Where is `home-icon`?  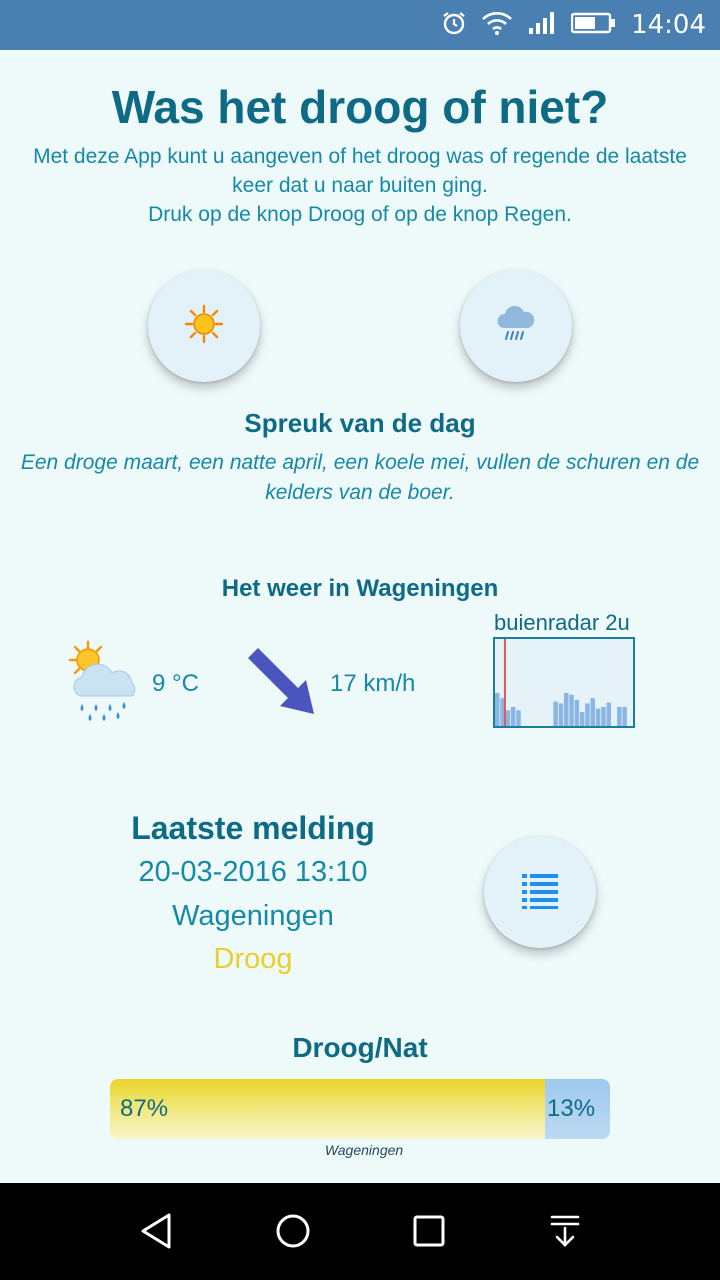 home-icon is located at coordinates (293, 1231).